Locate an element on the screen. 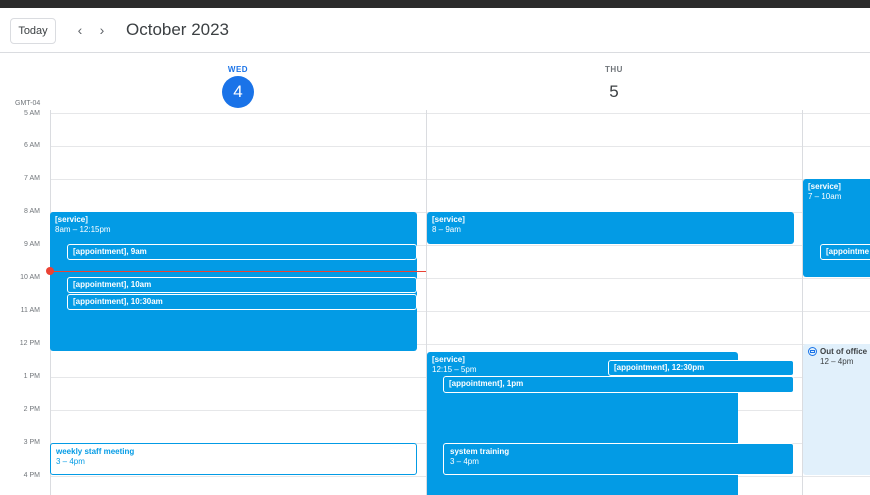  window-top-bar is located at coordinates (435, 4).